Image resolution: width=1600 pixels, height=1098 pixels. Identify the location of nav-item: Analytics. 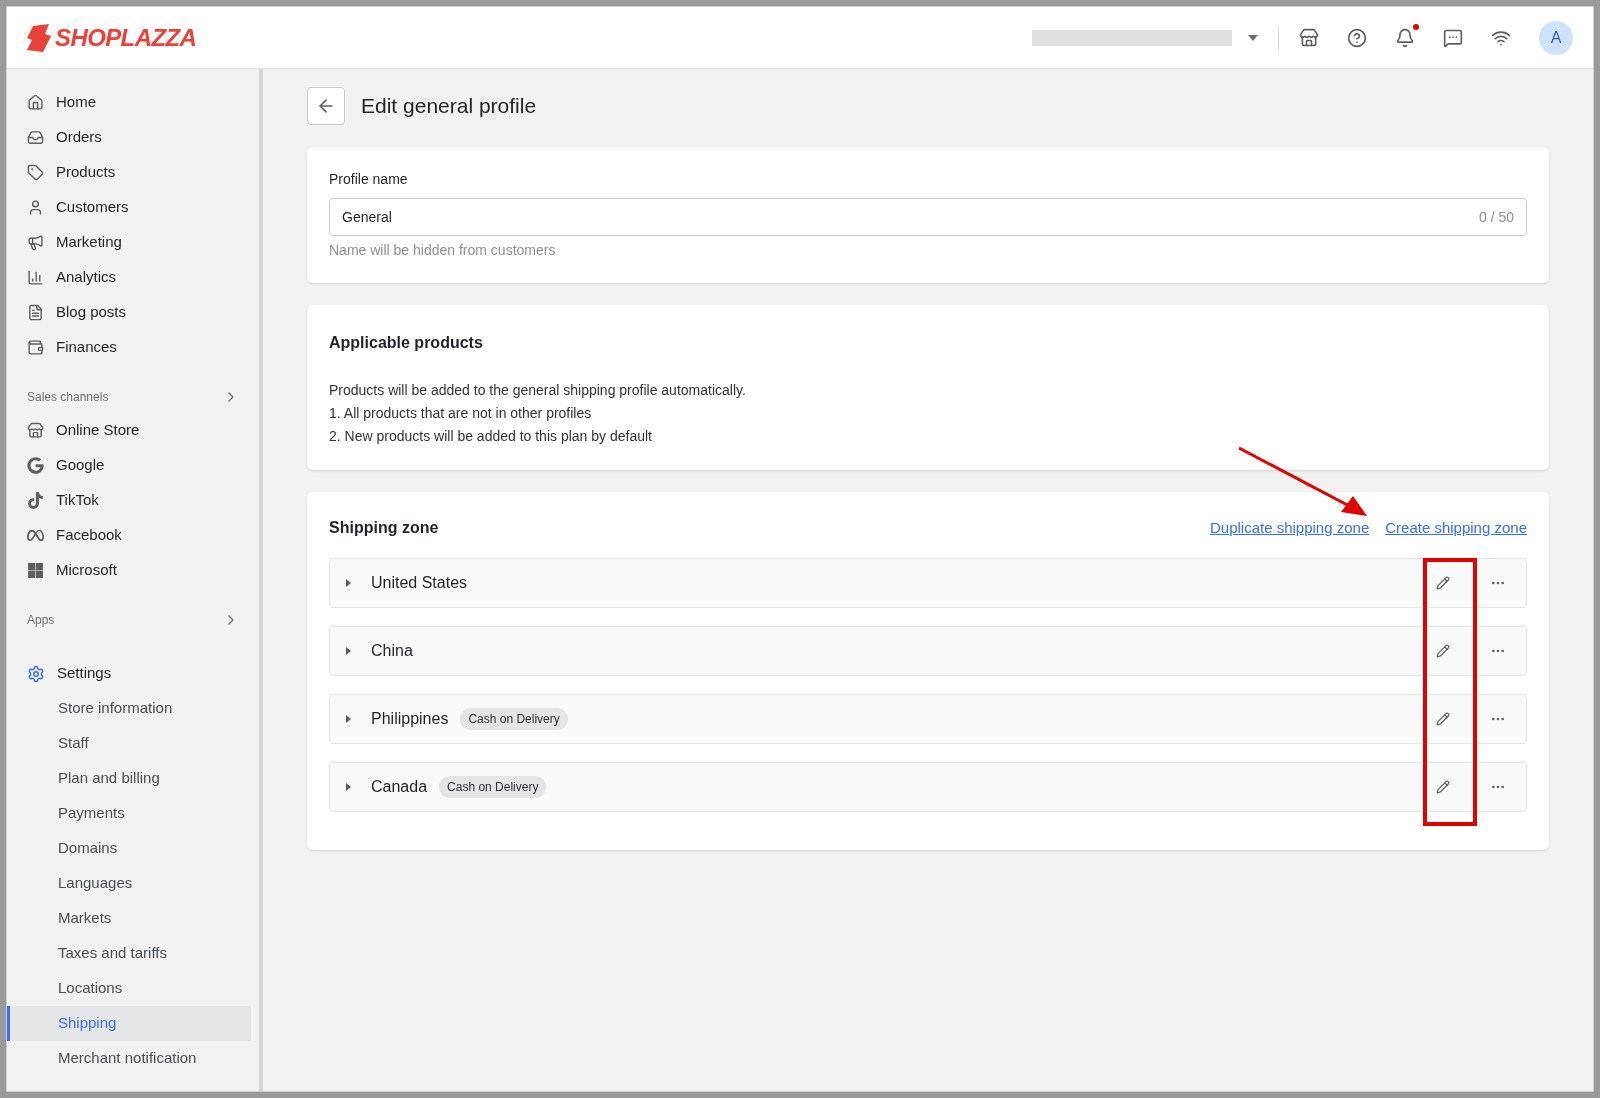
(133, 277).